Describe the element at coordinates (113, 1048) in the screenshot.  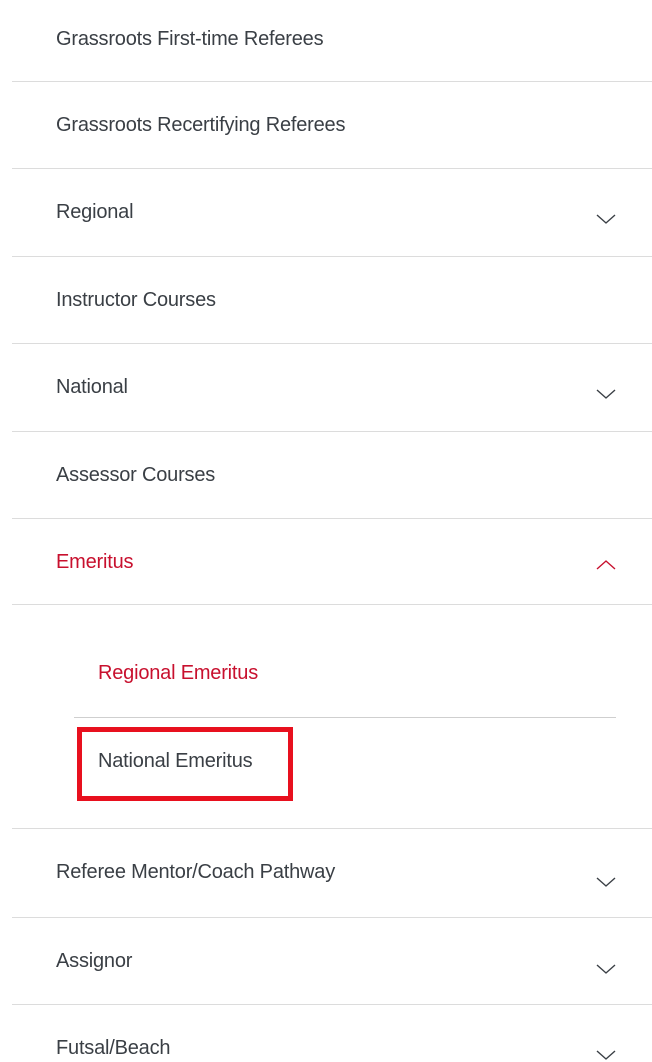
I see `menu-item-label: Futsal/Beach` at that location.